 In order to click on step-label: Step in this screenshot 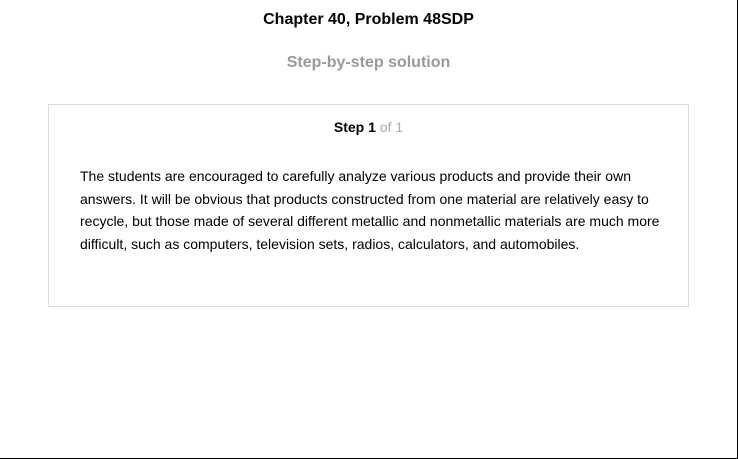, I will do `click(349, 127)`.